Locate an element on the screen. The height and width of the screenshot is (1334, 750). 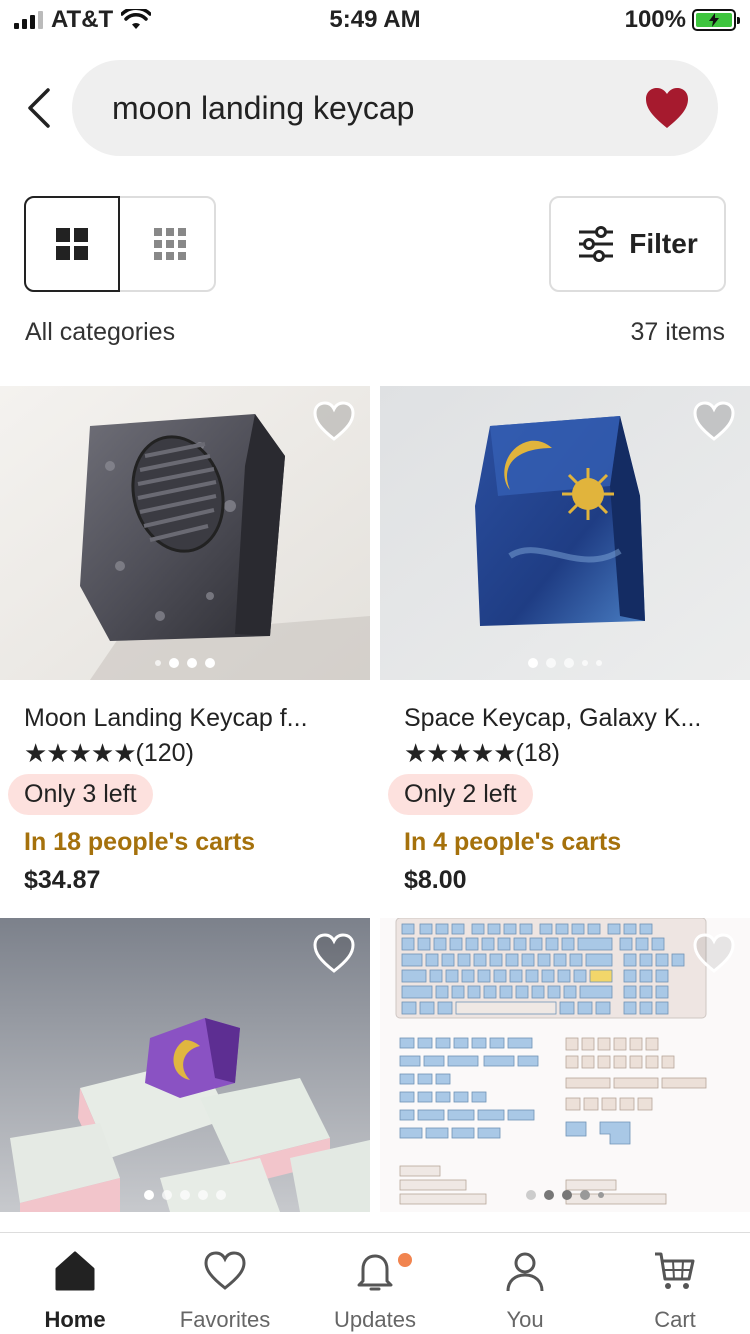
search-bar is located at coordinates (395, 108).